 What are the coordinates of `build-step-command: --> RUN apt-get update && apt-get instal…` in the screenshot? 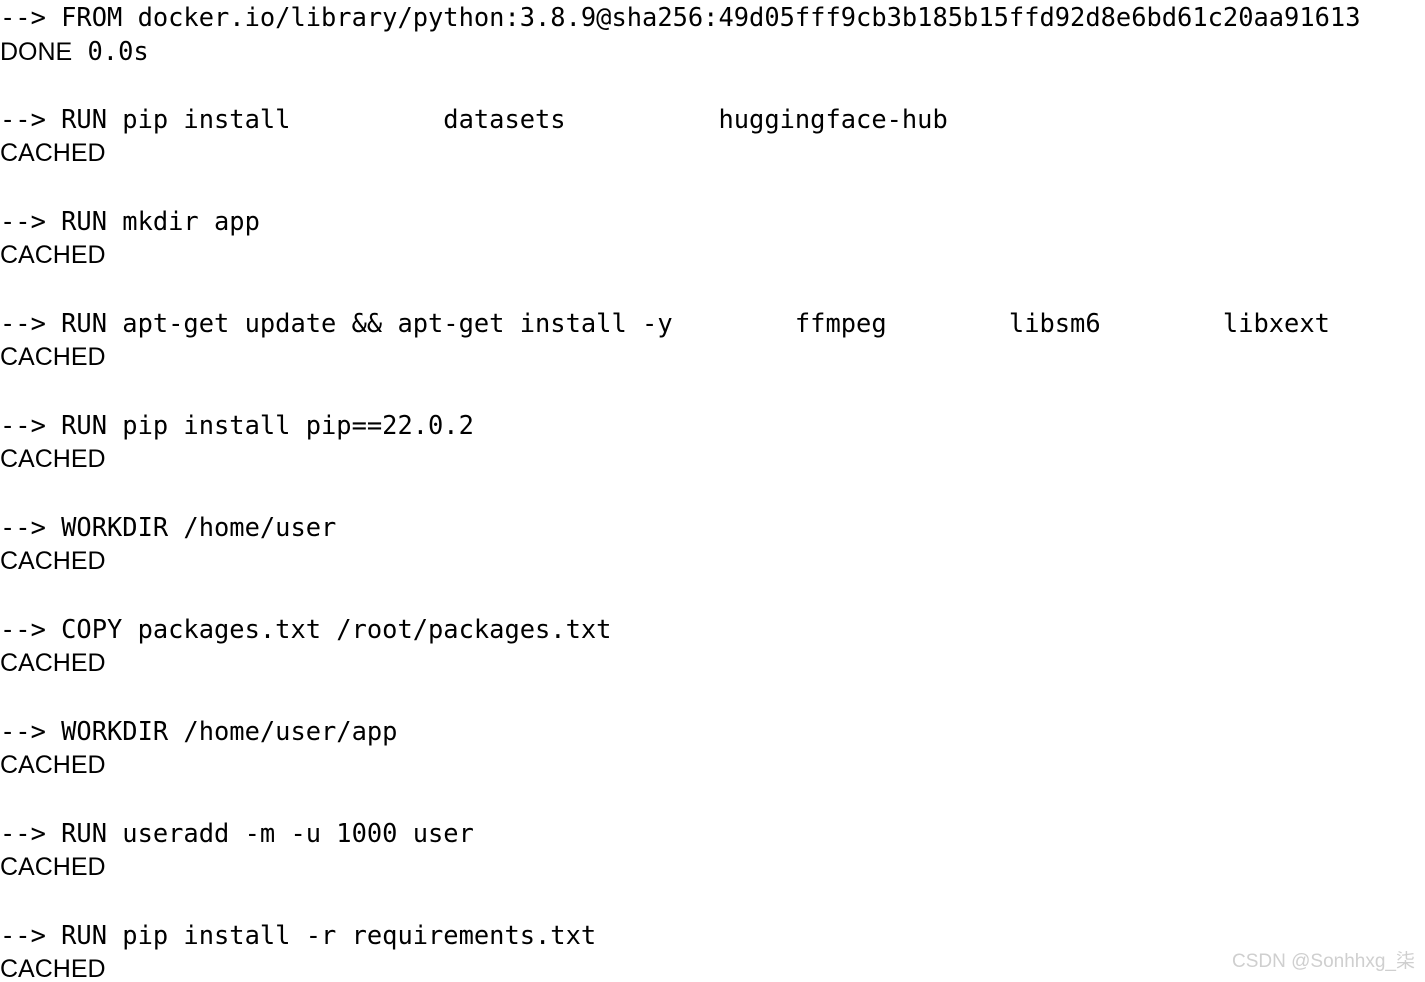 It's located at (665, 323).